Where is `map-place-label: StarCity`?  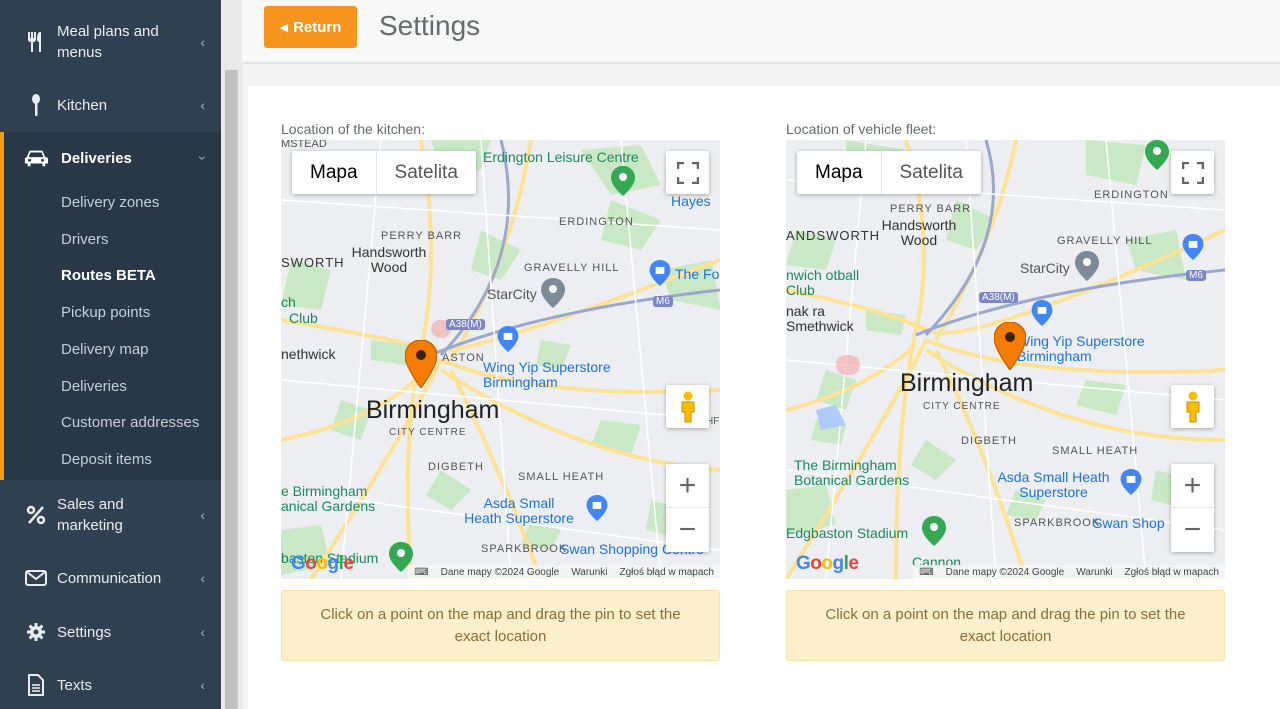 map-place-label: StarCity is located at coordinates (1045, 268).